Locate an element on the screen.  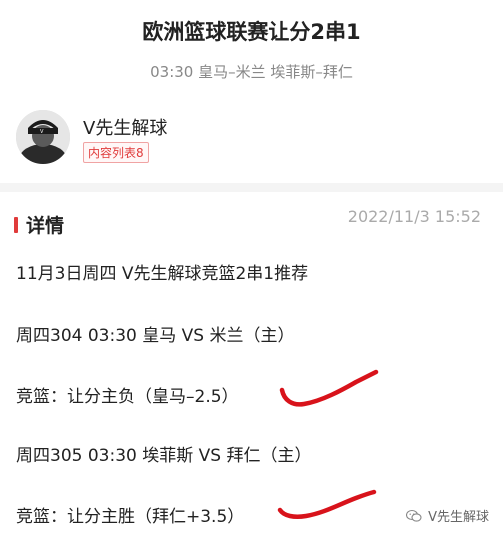
author-card: V V先生解球 内容列表8 is located at coordinates (251, 138).